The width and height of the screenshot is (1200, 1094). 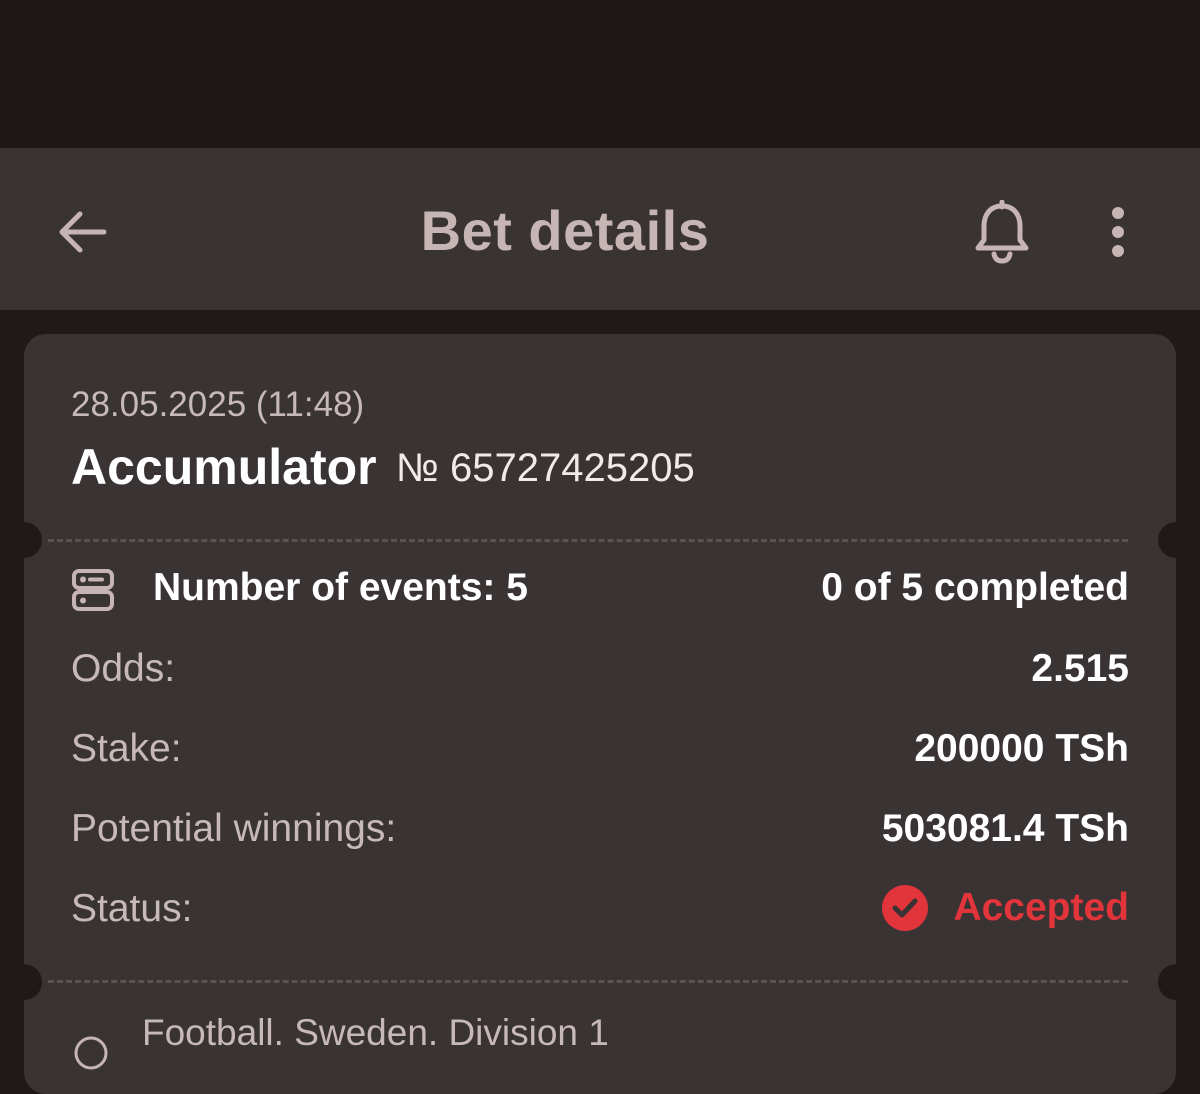 I want to click on winnings-label: Potential winnings:, so click(x=234, y=828).